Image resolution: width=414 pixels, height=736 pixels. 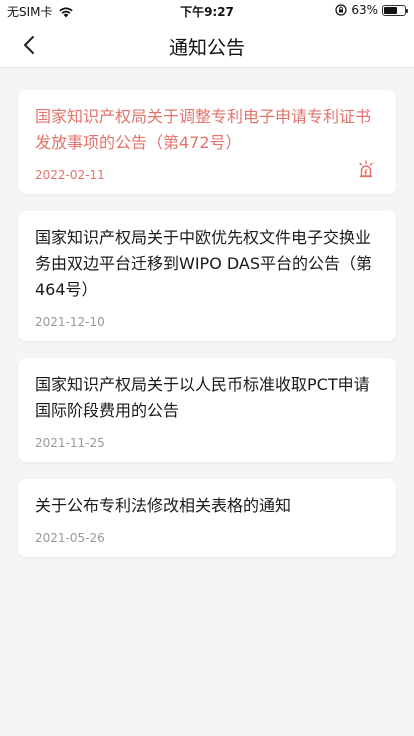 I want to click on battery-icon, so click(x=395, y=10).